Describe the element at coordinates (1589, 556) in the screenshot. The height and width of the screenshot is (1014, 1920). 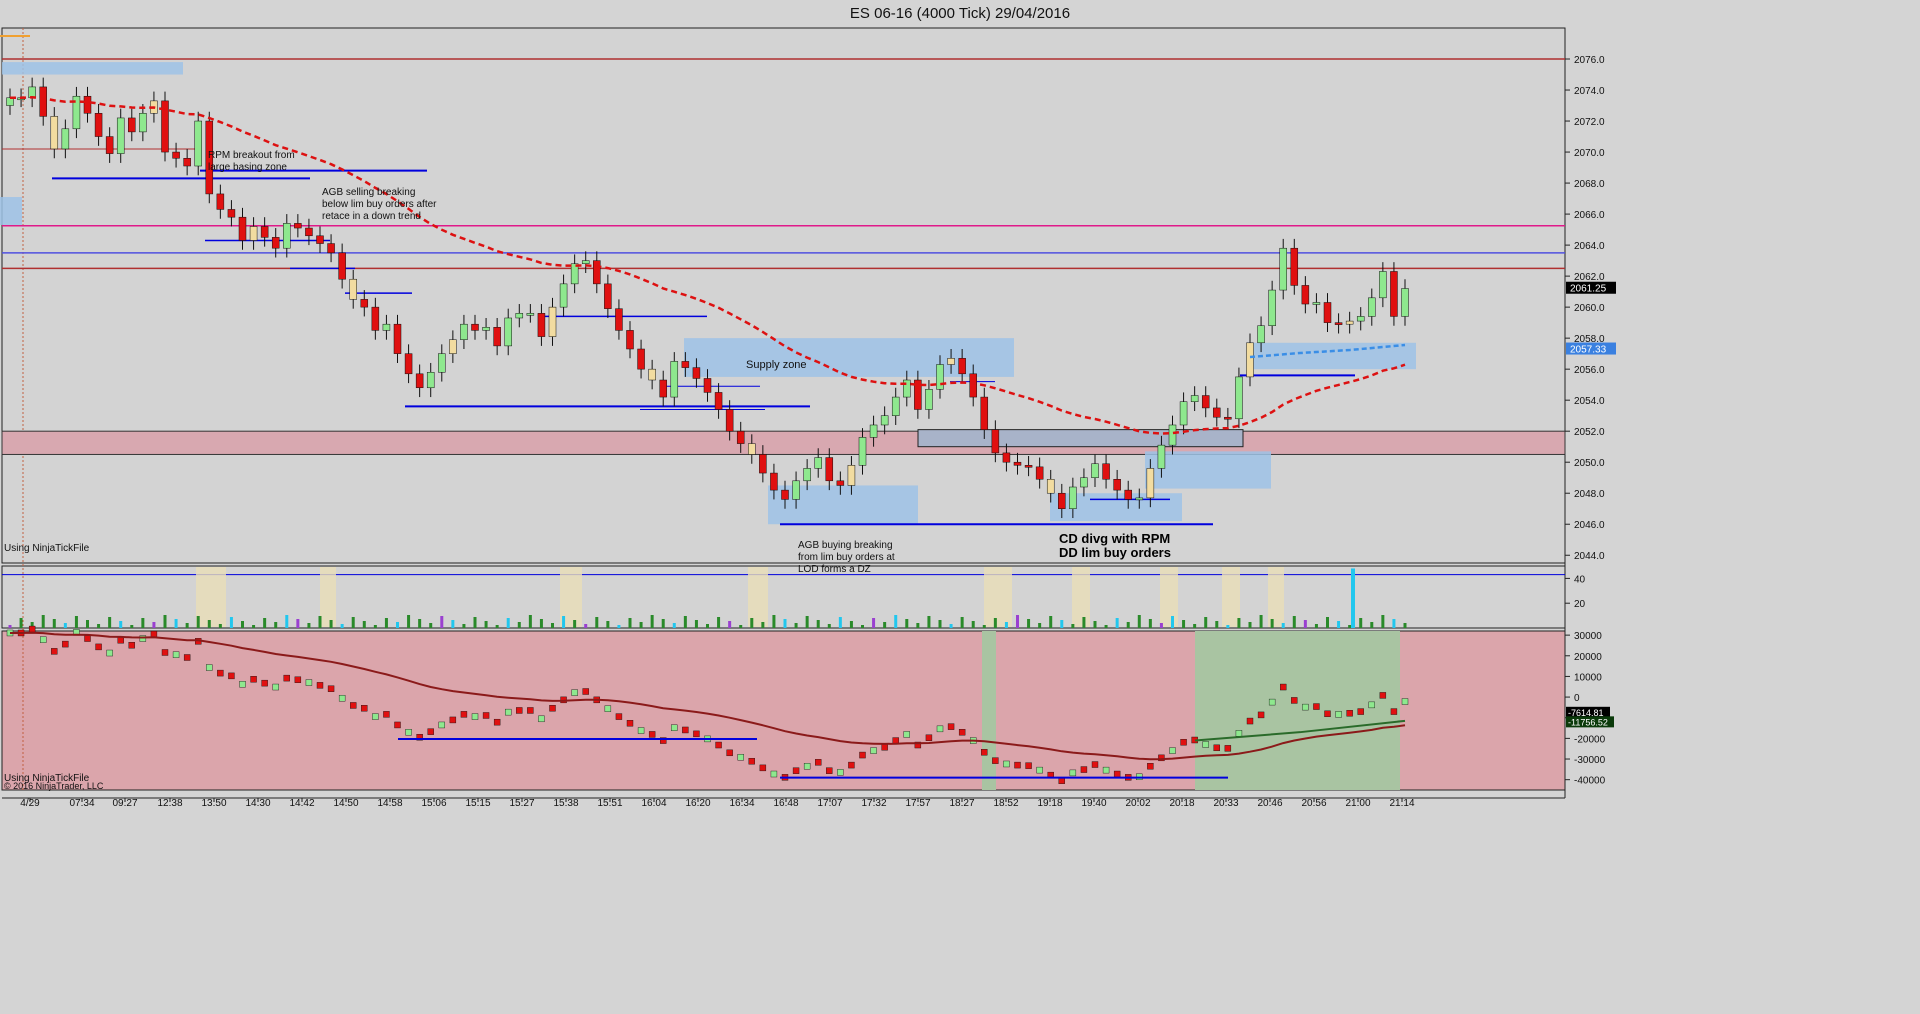
I see `price-tick-label: 2044.0` at that location.